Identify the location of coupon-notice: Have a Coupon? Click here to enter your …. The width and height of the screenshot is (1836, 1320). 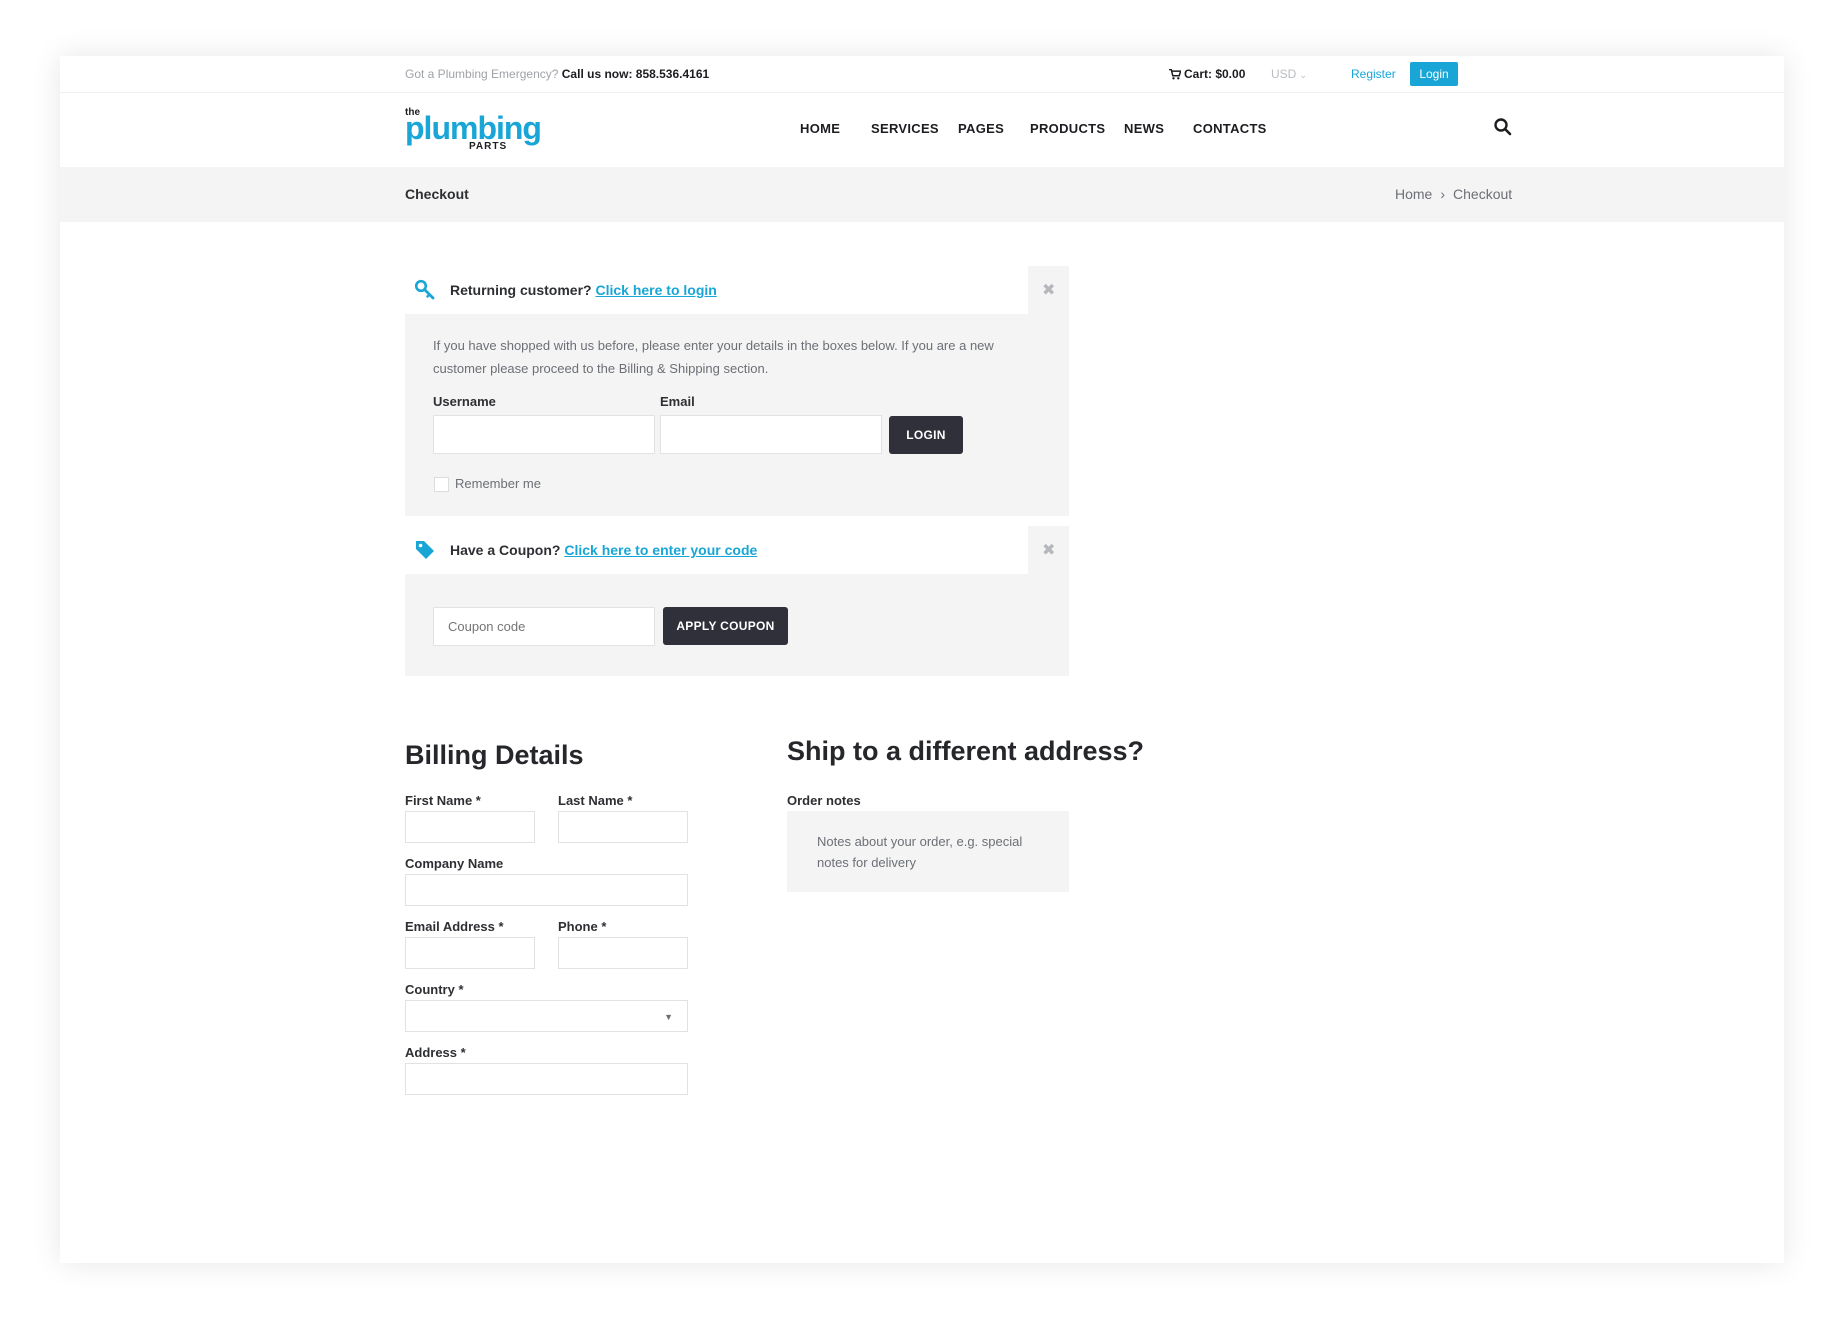
(737, 601).